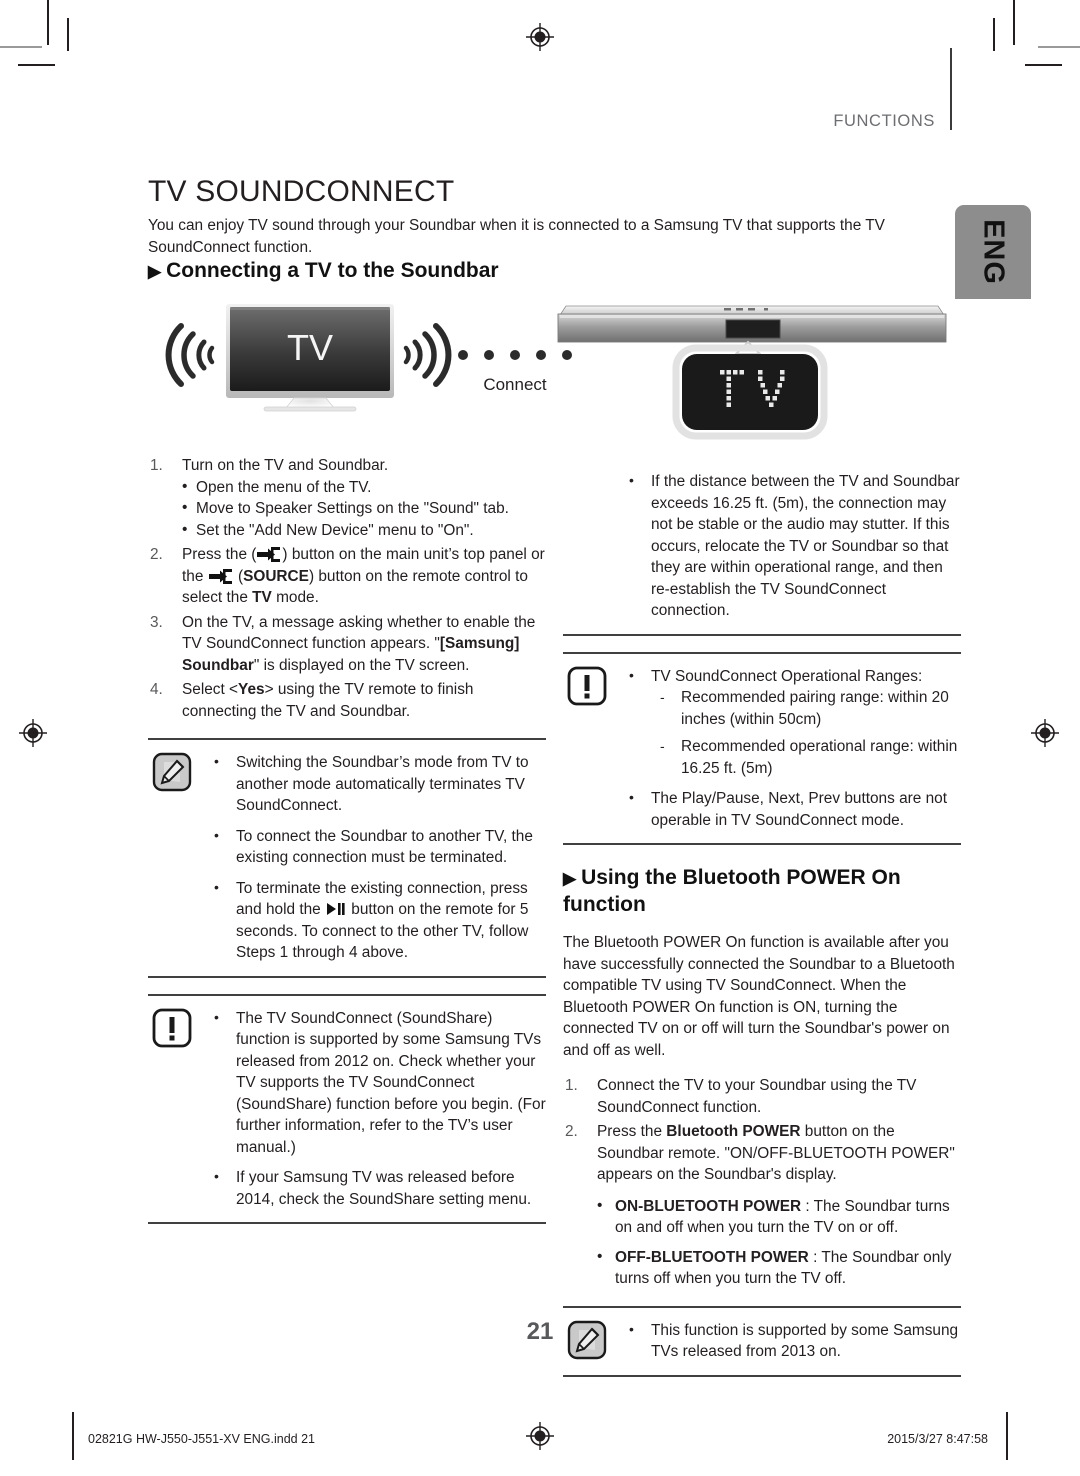 The width and height of the screenshot is (1080, 1476). What do you see at coordinates (1059, 47) in the screenshot?
I see `crop-mark-tr2-h` at bounding box center [1059, 47].